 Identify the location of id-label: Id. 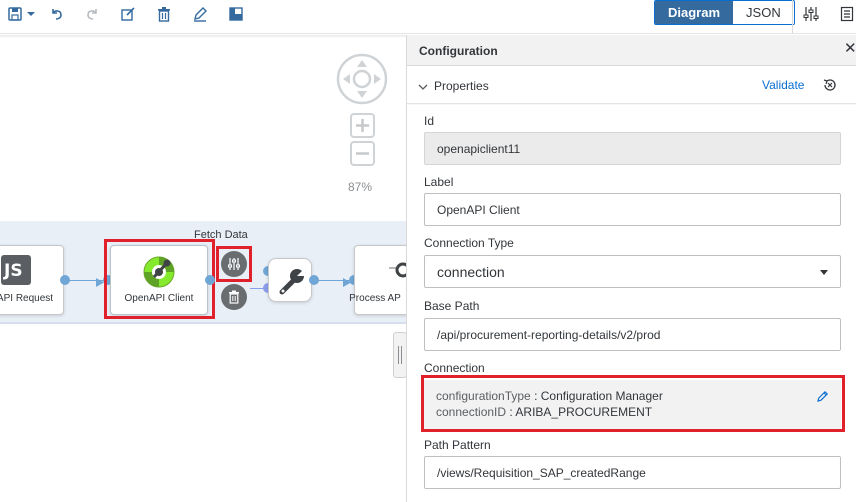
(429, 121).